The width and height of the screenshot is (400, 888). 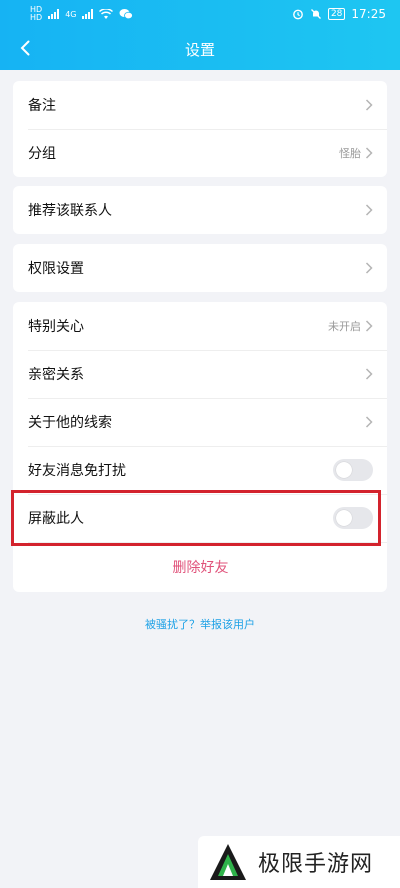 I want to click on row-clues-about-him: 关于他的线索, so click(x=200, y=422).